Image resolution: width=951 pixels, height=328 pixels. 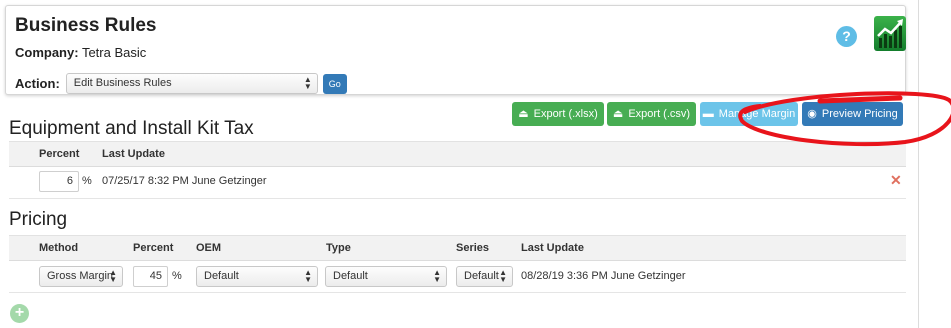 What do you see at coordinates (38, 219) in the screenshot?
I see `pricing-section-title: Pricing` at bounding box center [38, 219].